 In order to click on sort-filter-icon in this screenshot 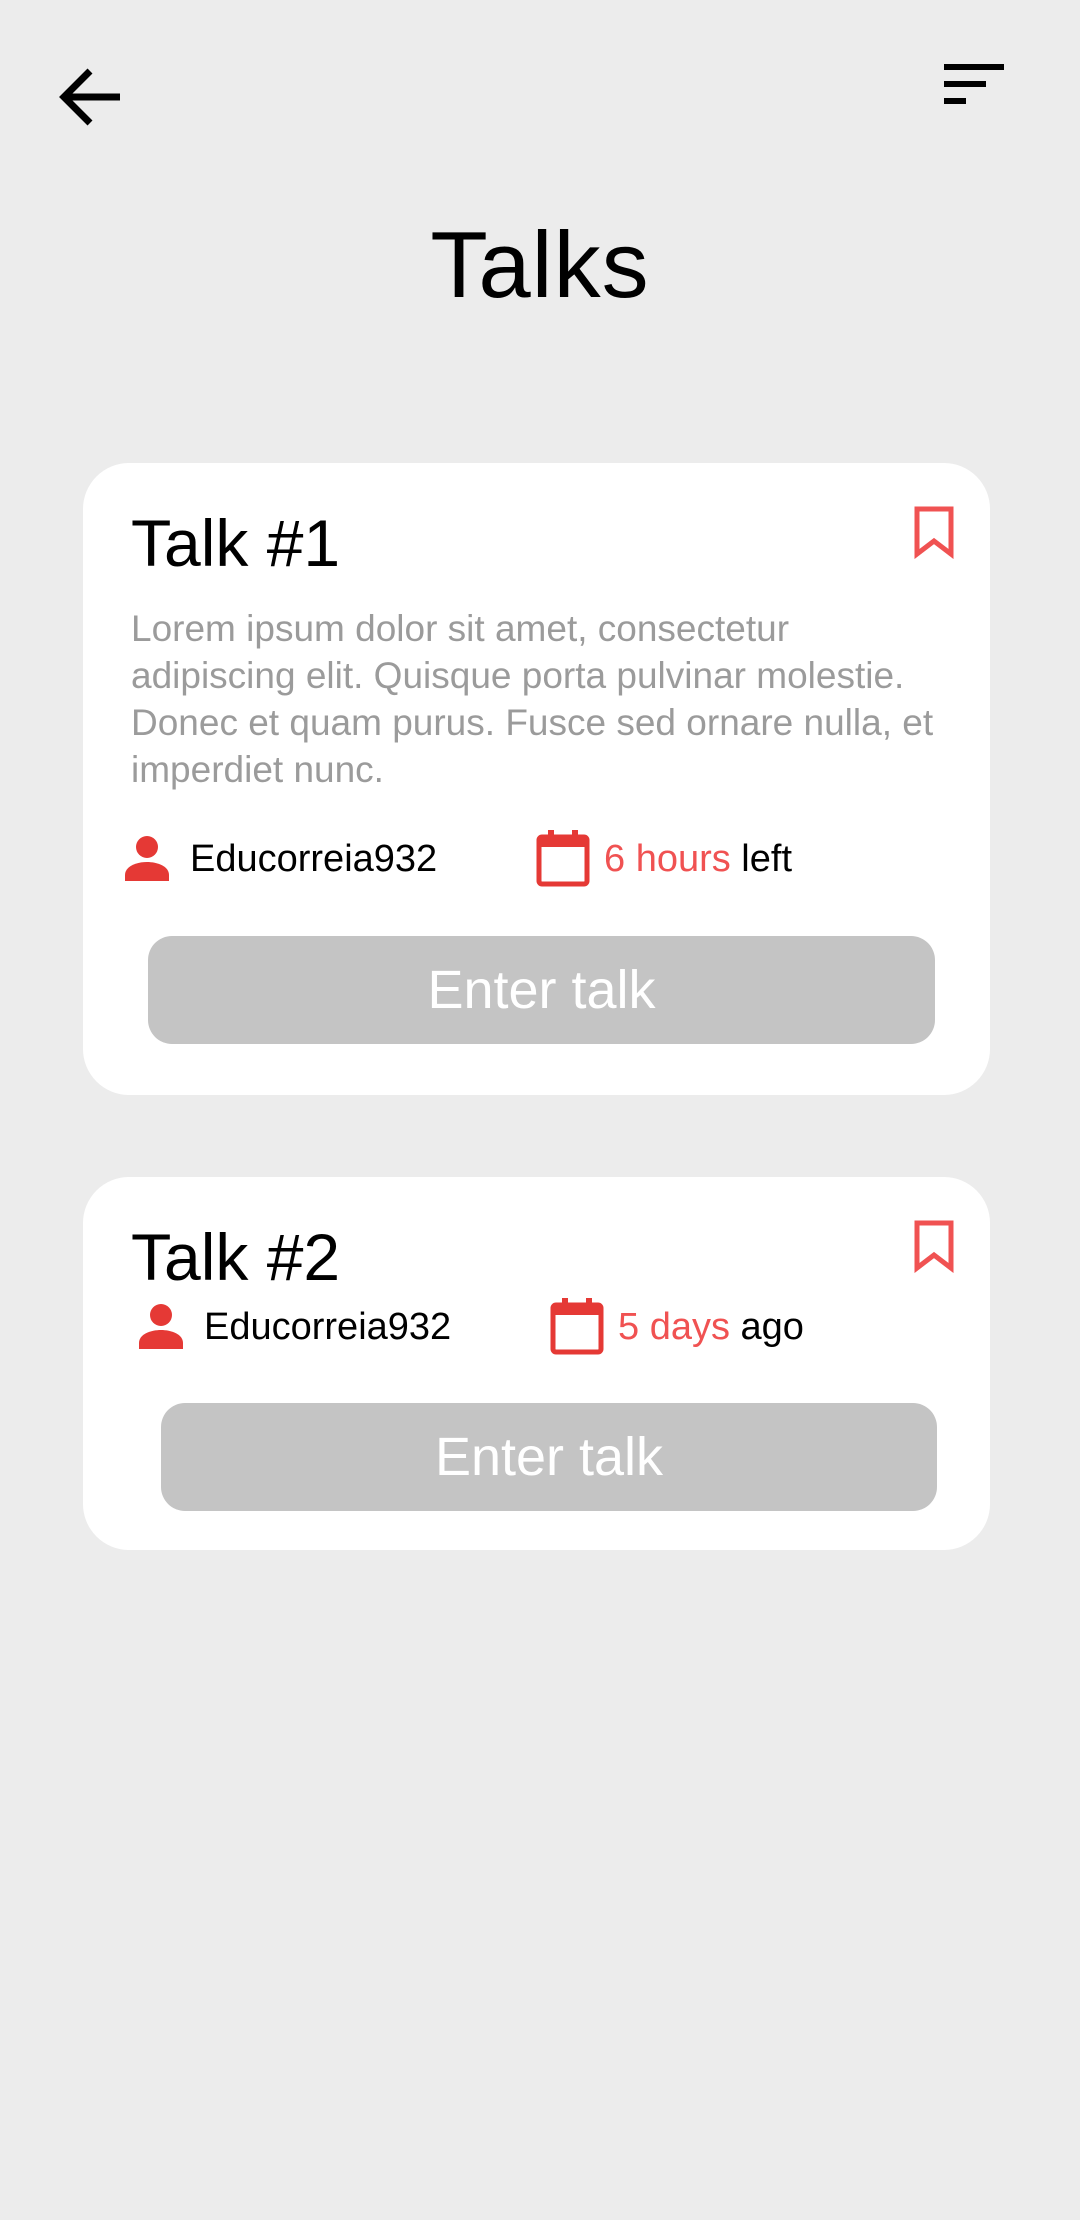, I will do `click(974, 84)`.